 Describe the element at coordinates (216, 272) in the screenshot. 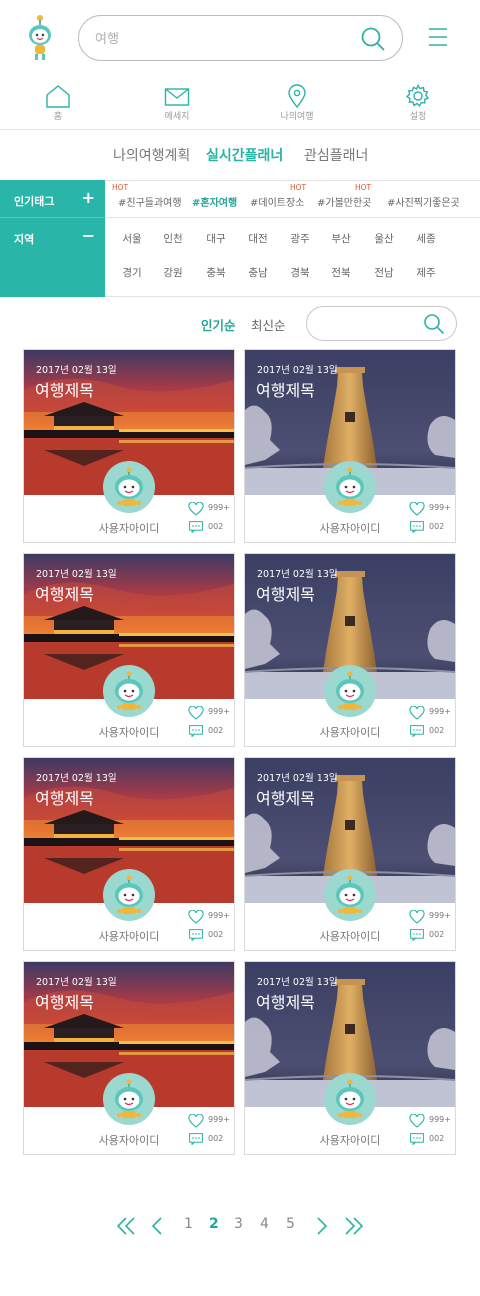

I see `region-item: 충북` at that location.